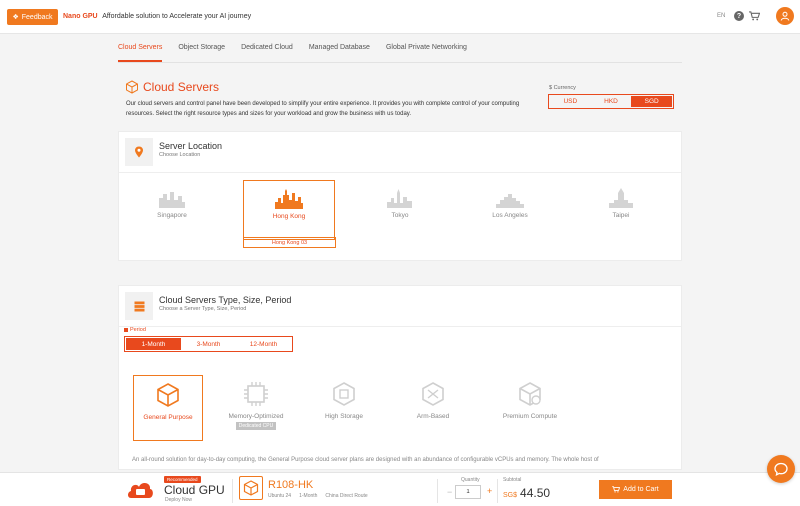 This screenshot has width=800, height=506. Describe the element at coordinates (201, 53) in the screenshot. I see `tab-object-storage: Object Storage` at that location.